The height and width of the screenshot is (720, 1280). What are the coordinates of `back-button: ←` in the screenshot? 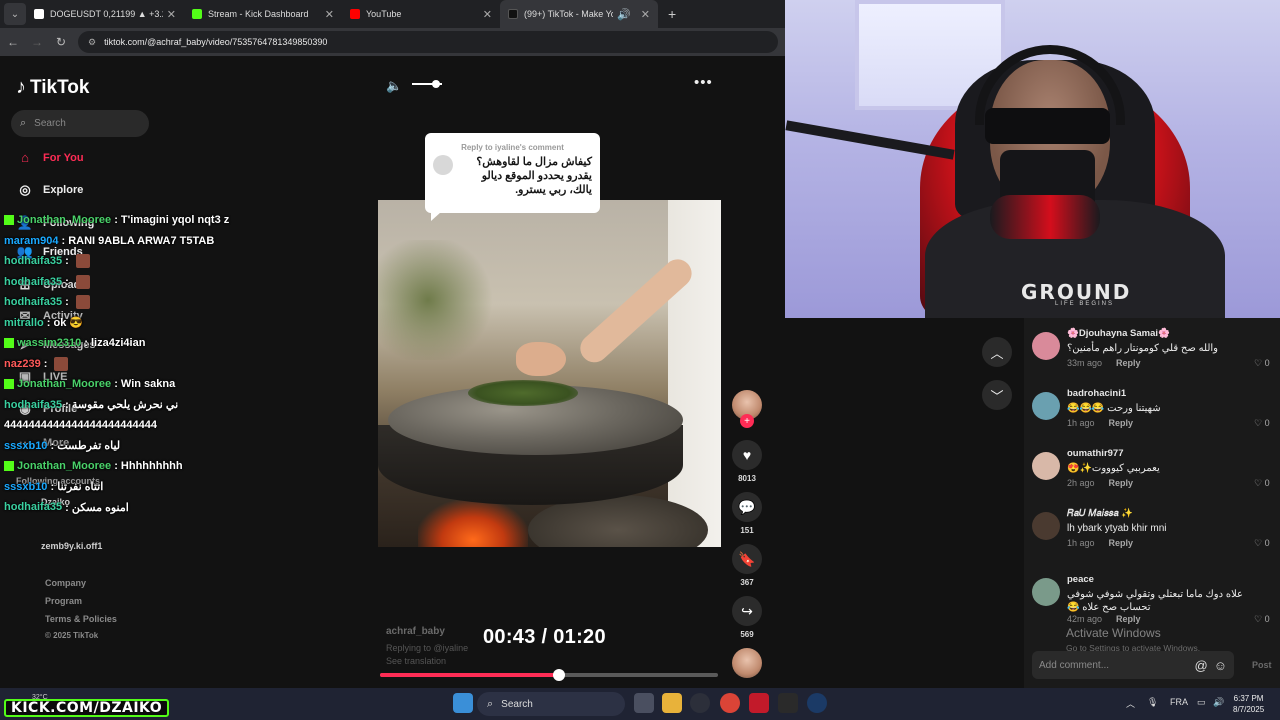 It's located at (13, 42).